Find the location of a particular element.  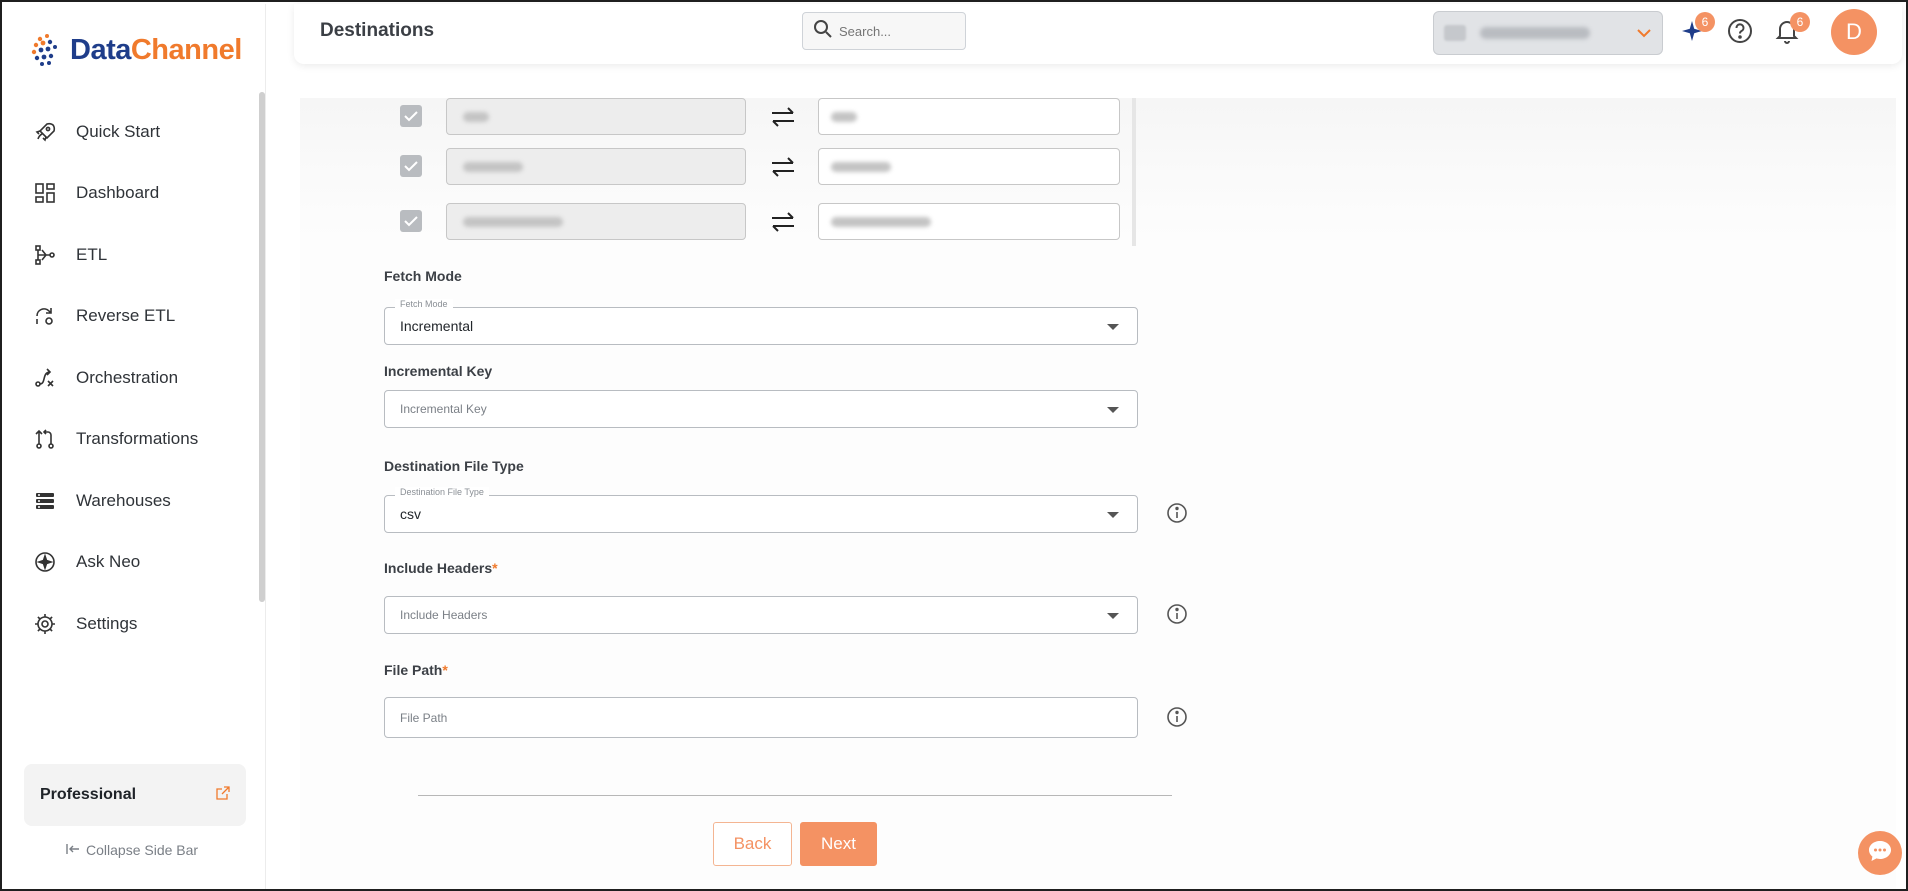

help-icon is located at coordinates (1740, 33).